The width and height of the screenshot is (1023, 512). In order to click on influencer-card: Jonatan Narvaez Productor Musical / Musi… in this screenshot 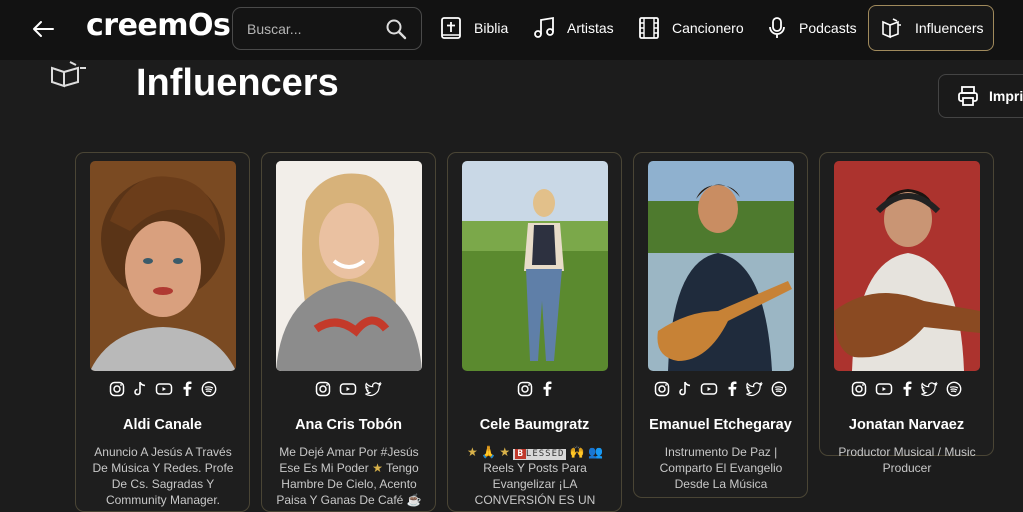, I will do `click(906, 313)`.